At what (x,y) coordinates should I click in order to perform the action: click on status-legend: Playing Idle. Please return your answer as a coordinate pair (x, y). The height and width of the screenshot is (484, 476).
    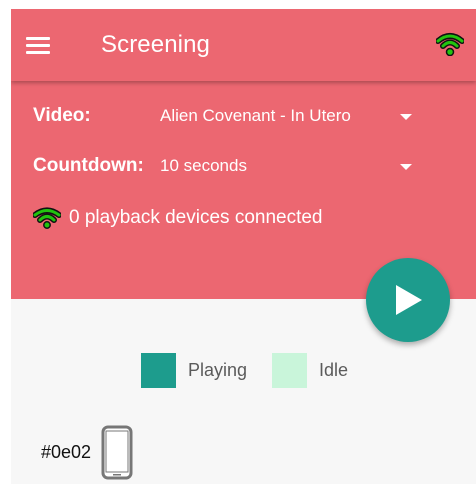
    Looking at the image, I should click on (257, 370).